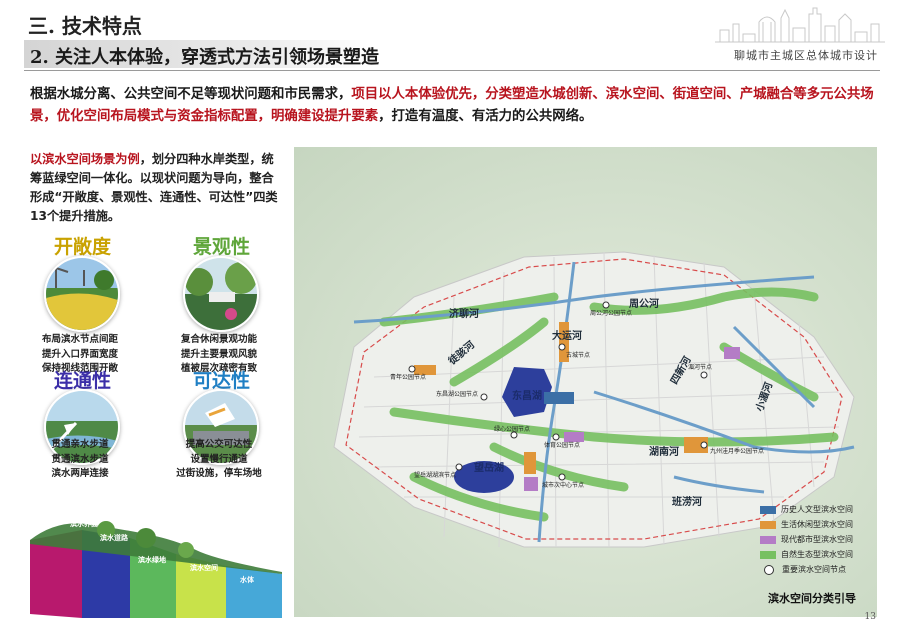  I want to click on category-title-openness: 开敞度, so click(83, 247).